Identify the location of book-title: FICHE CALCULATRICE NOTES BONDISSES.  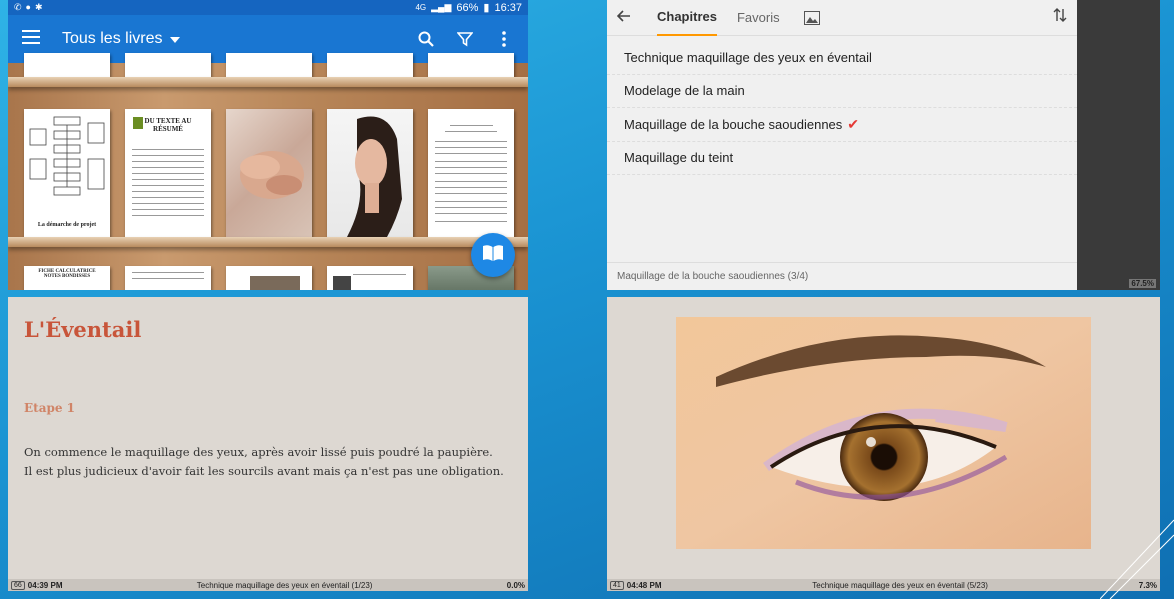
(67, 274).